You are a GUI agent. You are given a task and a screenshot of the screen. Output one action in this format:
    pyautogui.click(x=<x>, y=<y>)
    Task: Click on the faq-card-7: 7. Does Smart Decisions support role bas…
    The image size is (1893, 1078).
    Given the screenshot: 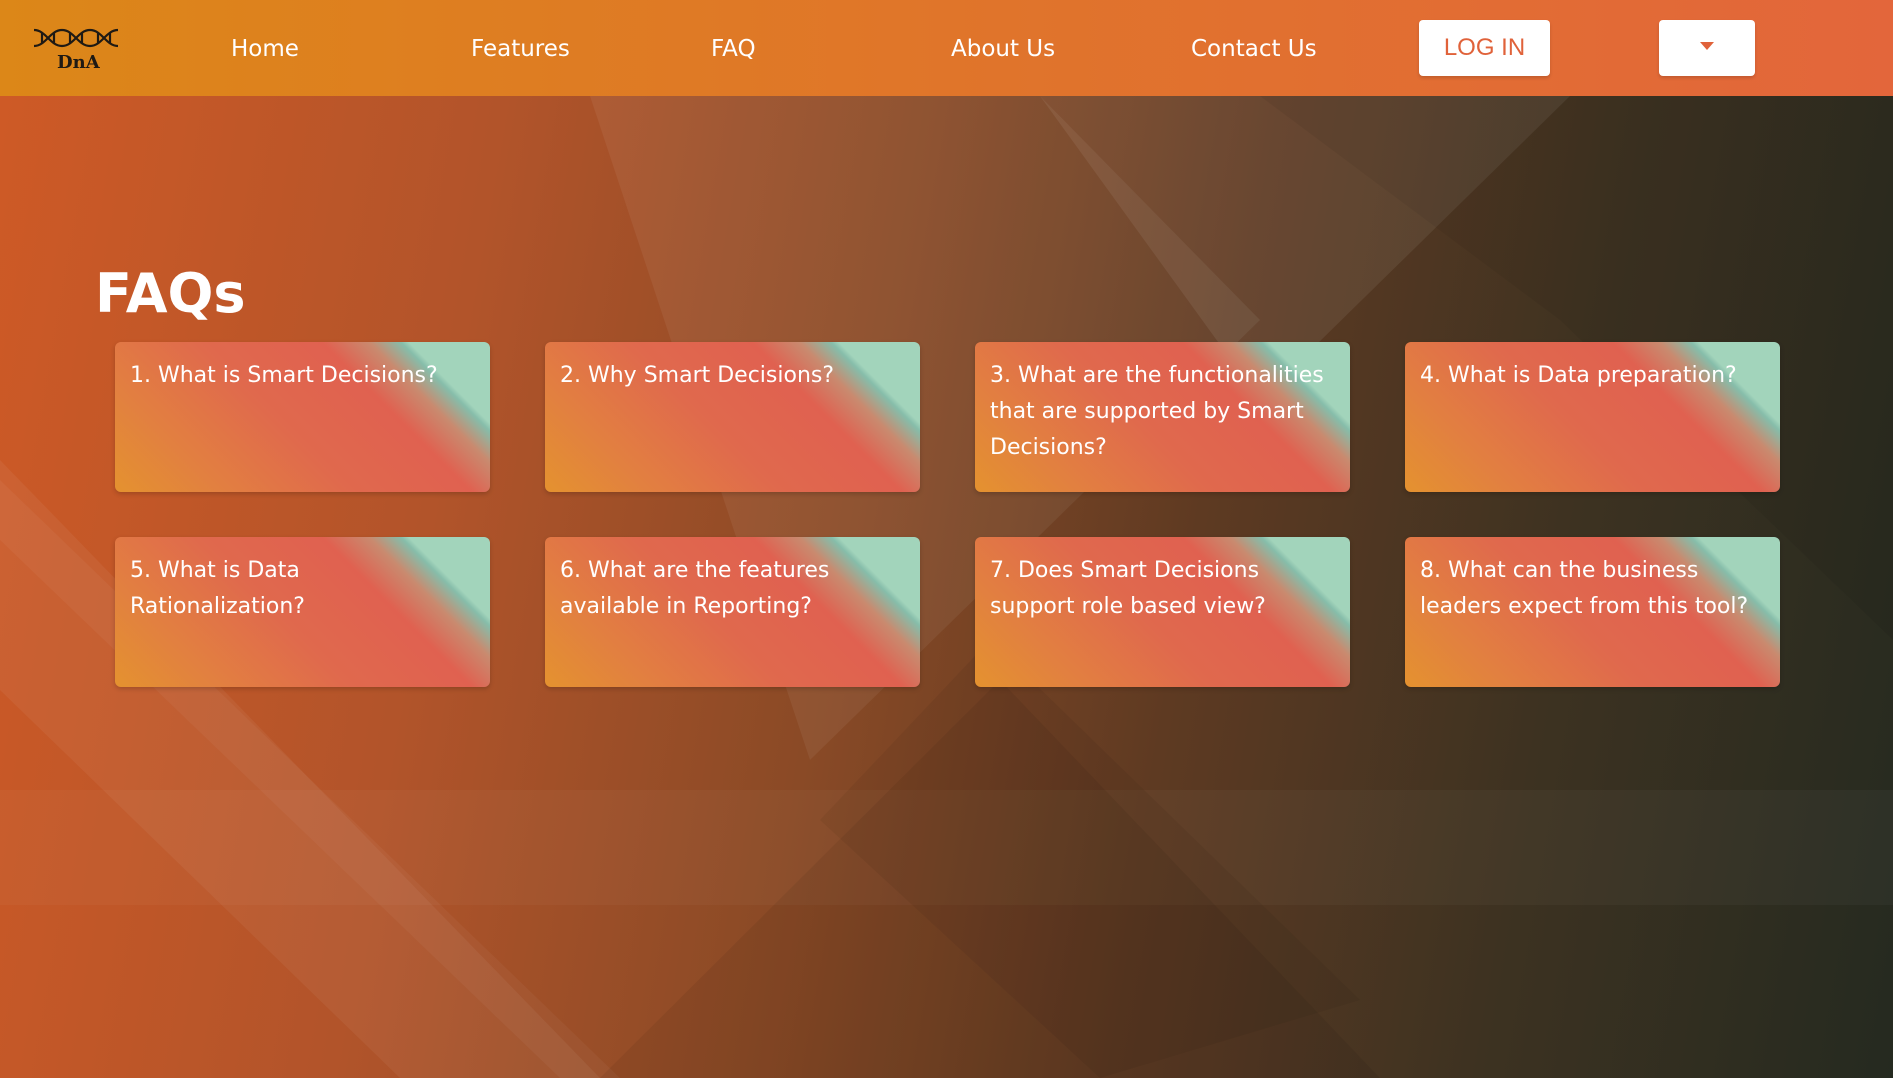 What is the action you would take?
    pyautogui.click(x=1162, y=612)
    